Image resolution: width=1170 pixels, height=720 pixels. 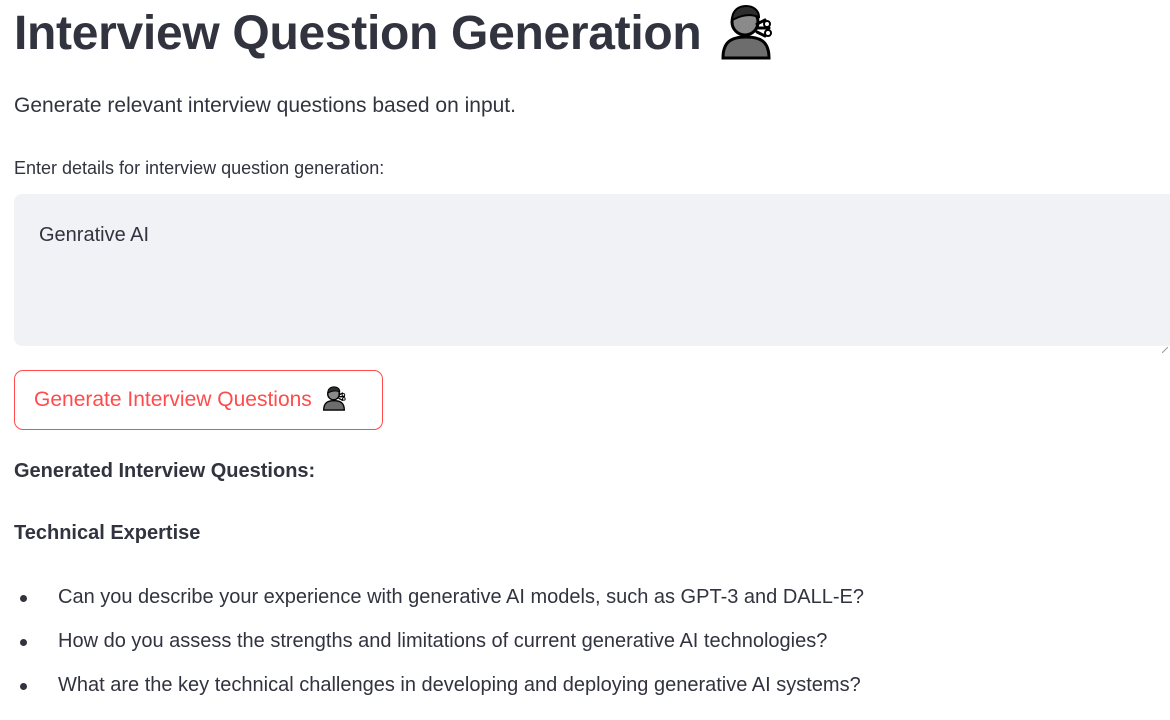 I want to click on generate-questions-button-label: Generate Interview Questions, so click(x=173, y=399).